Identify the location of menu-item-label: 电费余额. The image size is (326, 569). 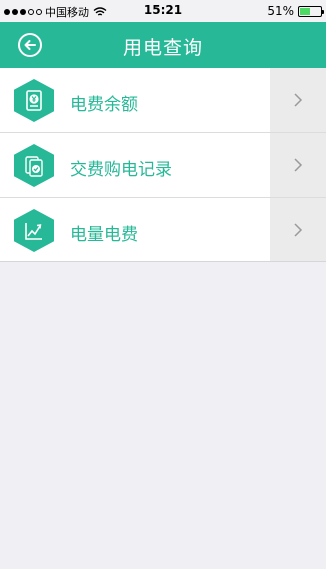
(104, 105).